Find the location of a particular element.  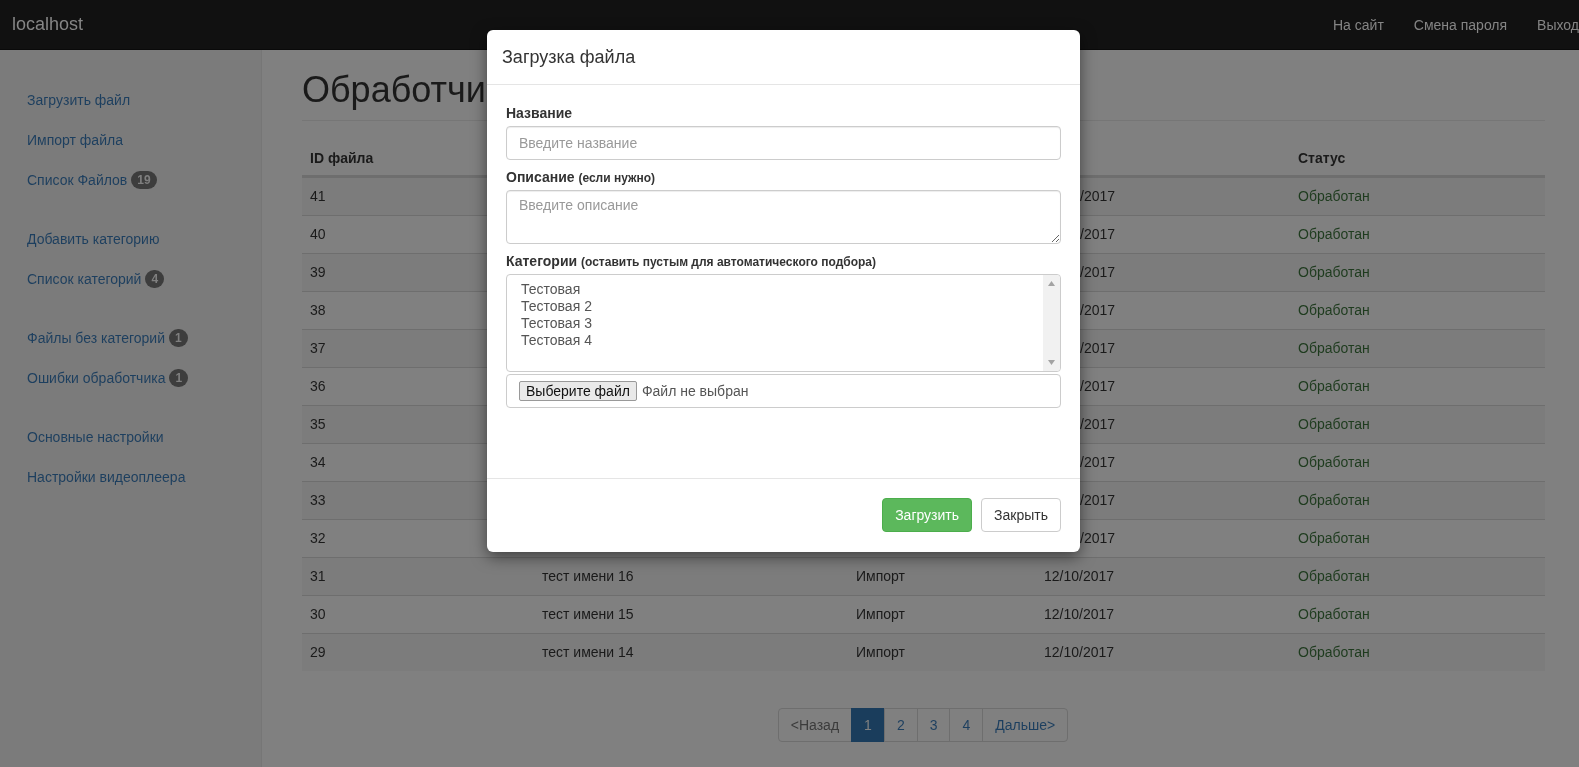

sidebar-link: Настройки видеоплеера is located at coordinates (106, 477).